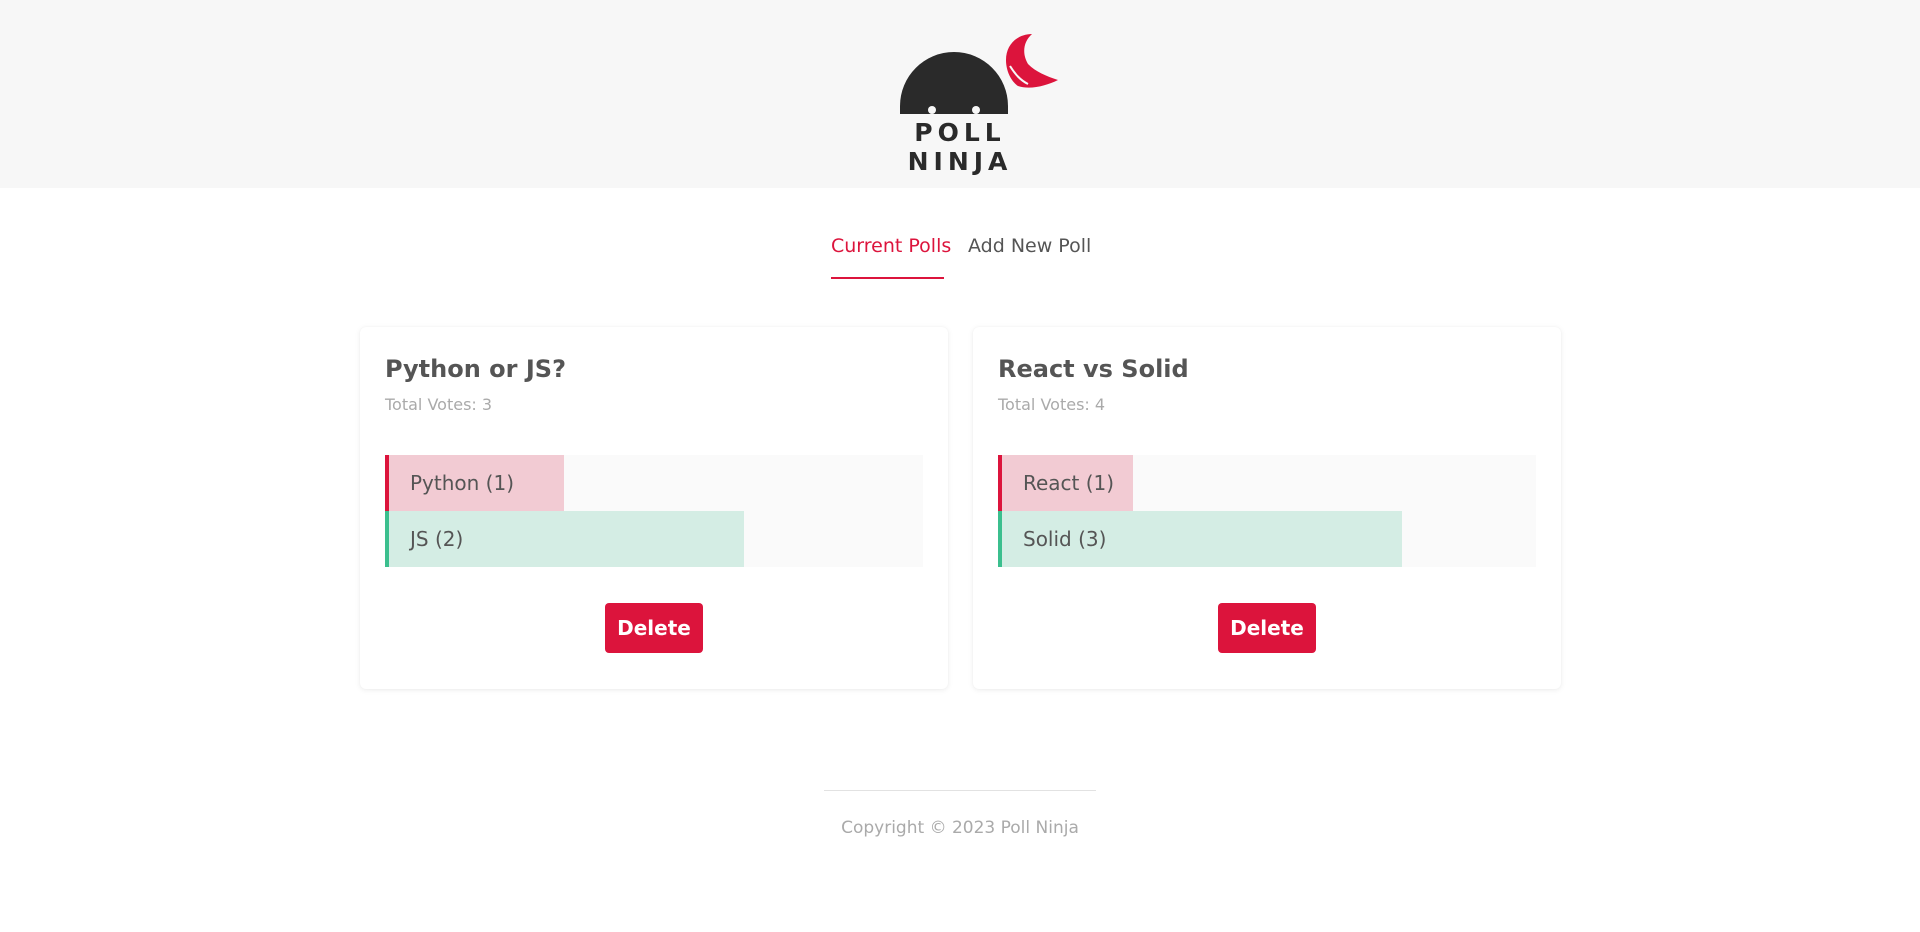 Image resolution: width=1920 pixels, height=932 pixels. I want to click on poll-option-label: React (1), so click(1069, 483).